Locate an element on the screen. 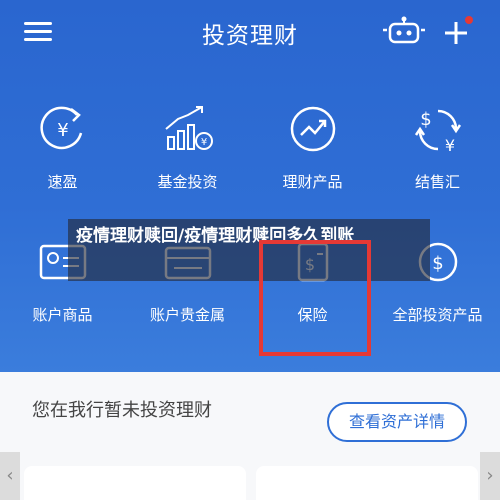  product-card-left is located at coordinates (135, 483).